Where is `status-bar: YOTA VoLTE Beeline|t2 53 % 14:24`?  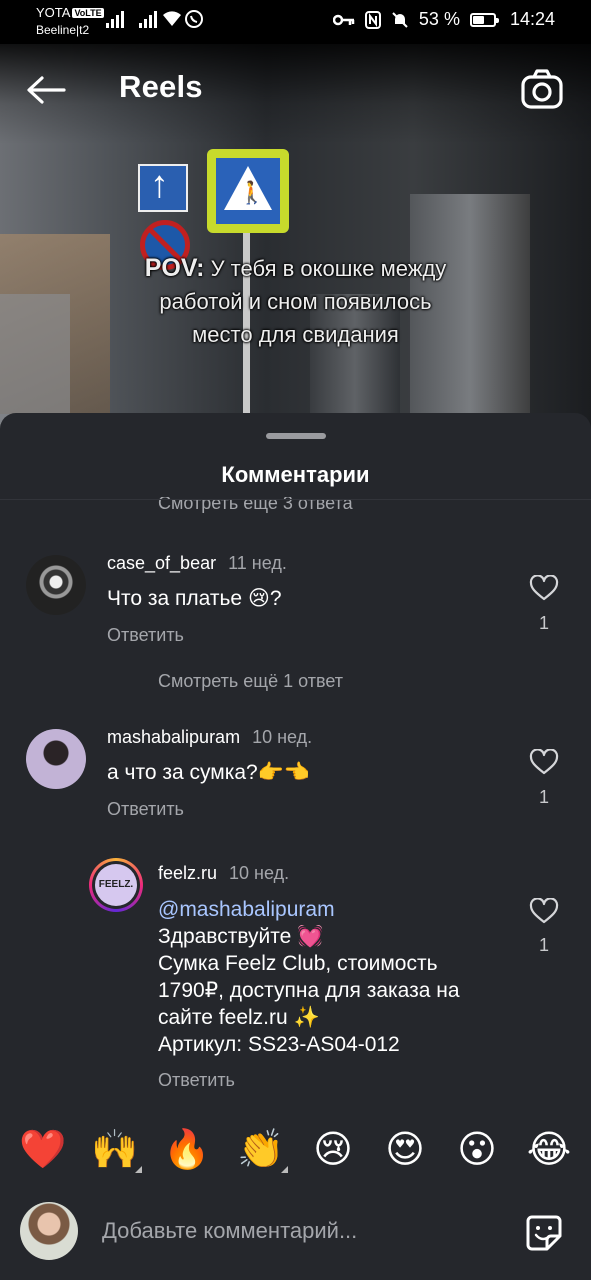
status-bar: YOTA VoLTE Beeline|t2 53 % 14:24 is located at coordinates (295, 22).